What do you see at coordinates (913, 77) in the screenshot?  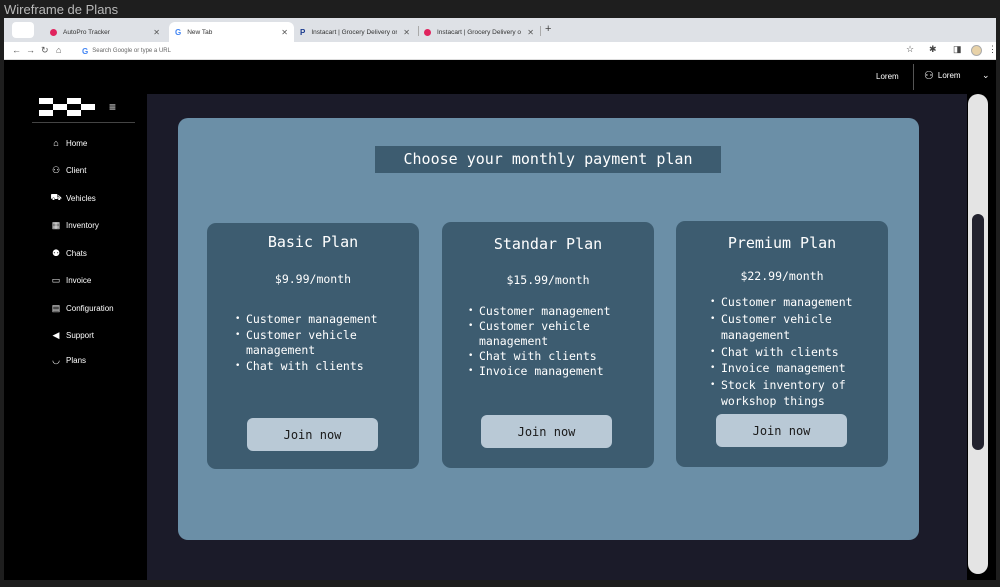 I see `topbar-divider` at bounding box center [913, 77].